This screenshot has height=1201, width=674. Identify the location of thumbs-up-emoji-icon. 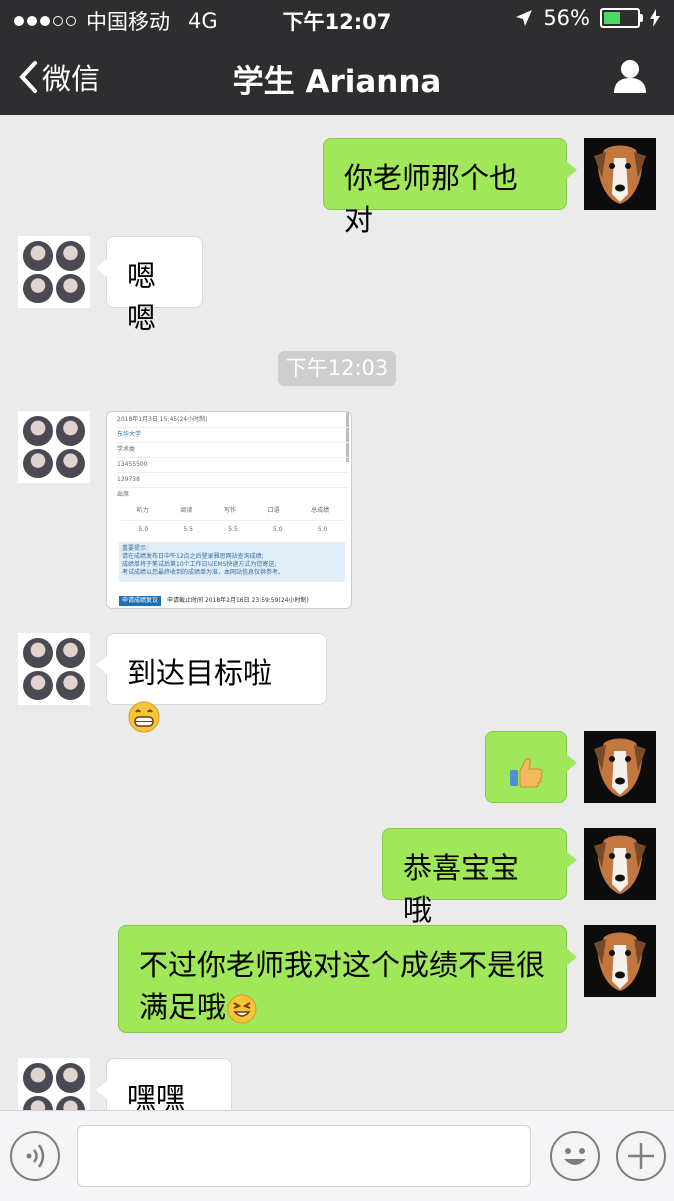
(526, 773).